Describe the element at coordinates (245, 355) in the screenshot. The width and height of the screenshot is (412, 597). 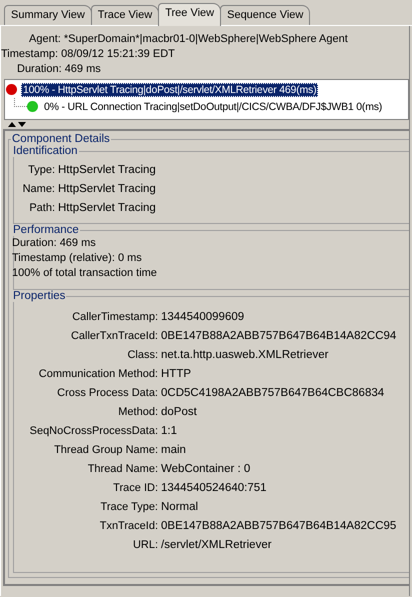
I see `property-value: net.ta.http.uasweb.XMLRetriever` at that location.